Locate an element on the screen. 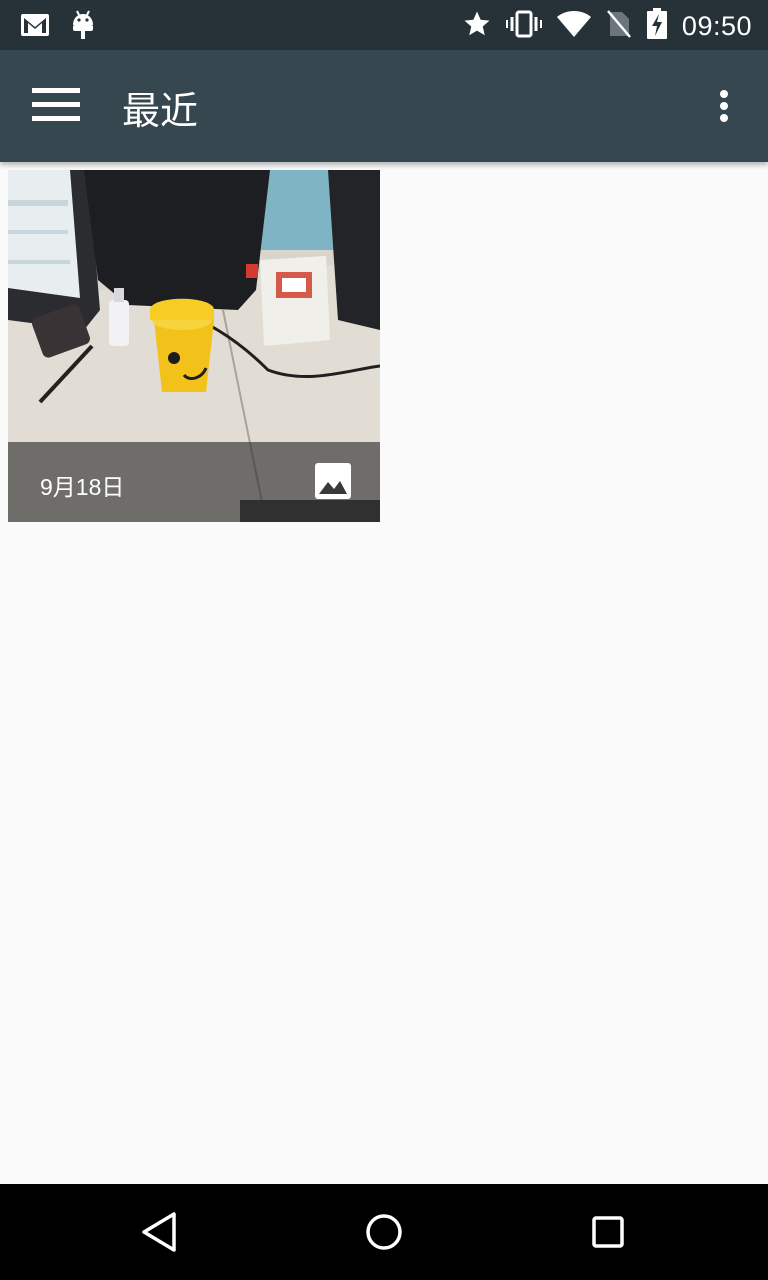 This screenshot has height=1280, width=768. back-icon is located at coordinates (160, 1232).